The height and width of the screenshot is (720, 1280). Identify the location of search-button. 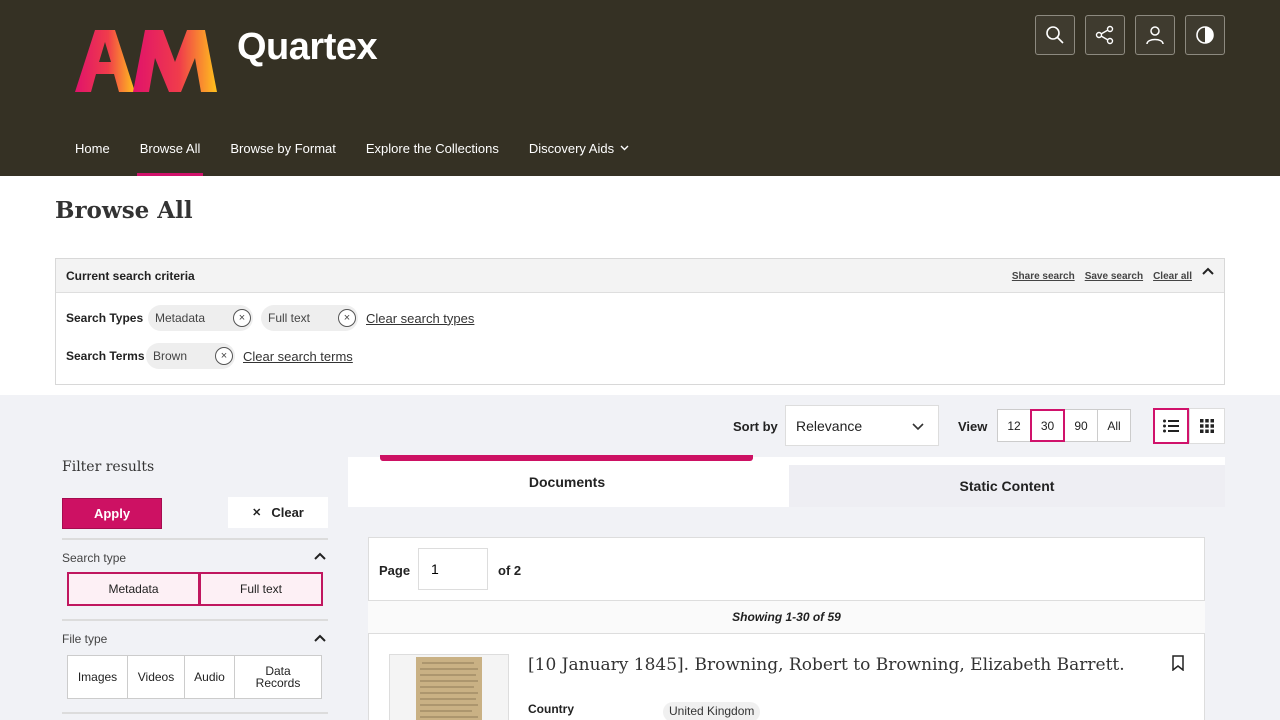
(1055, 35).